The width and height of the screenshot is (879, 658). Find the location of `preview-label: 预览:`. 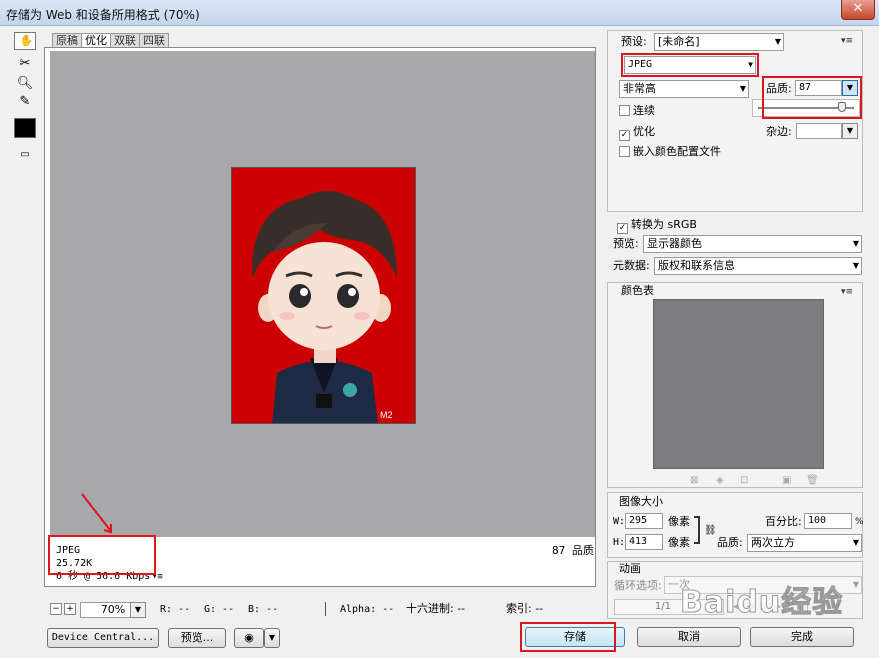

preview-label: 预览: is located at coordinates (626, 243).